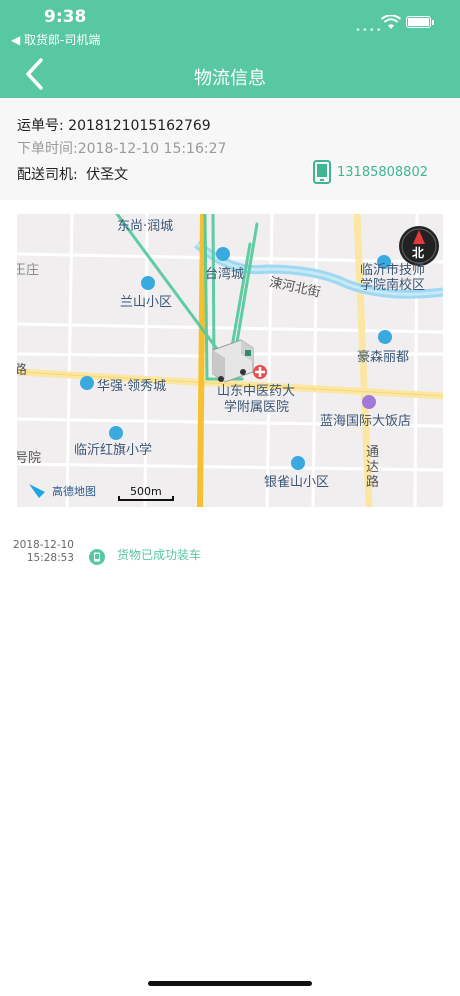 This screenshot has height=996, width=460. I want to click on driver-row: 配送司机: 伏圣文, so click(72, 174).